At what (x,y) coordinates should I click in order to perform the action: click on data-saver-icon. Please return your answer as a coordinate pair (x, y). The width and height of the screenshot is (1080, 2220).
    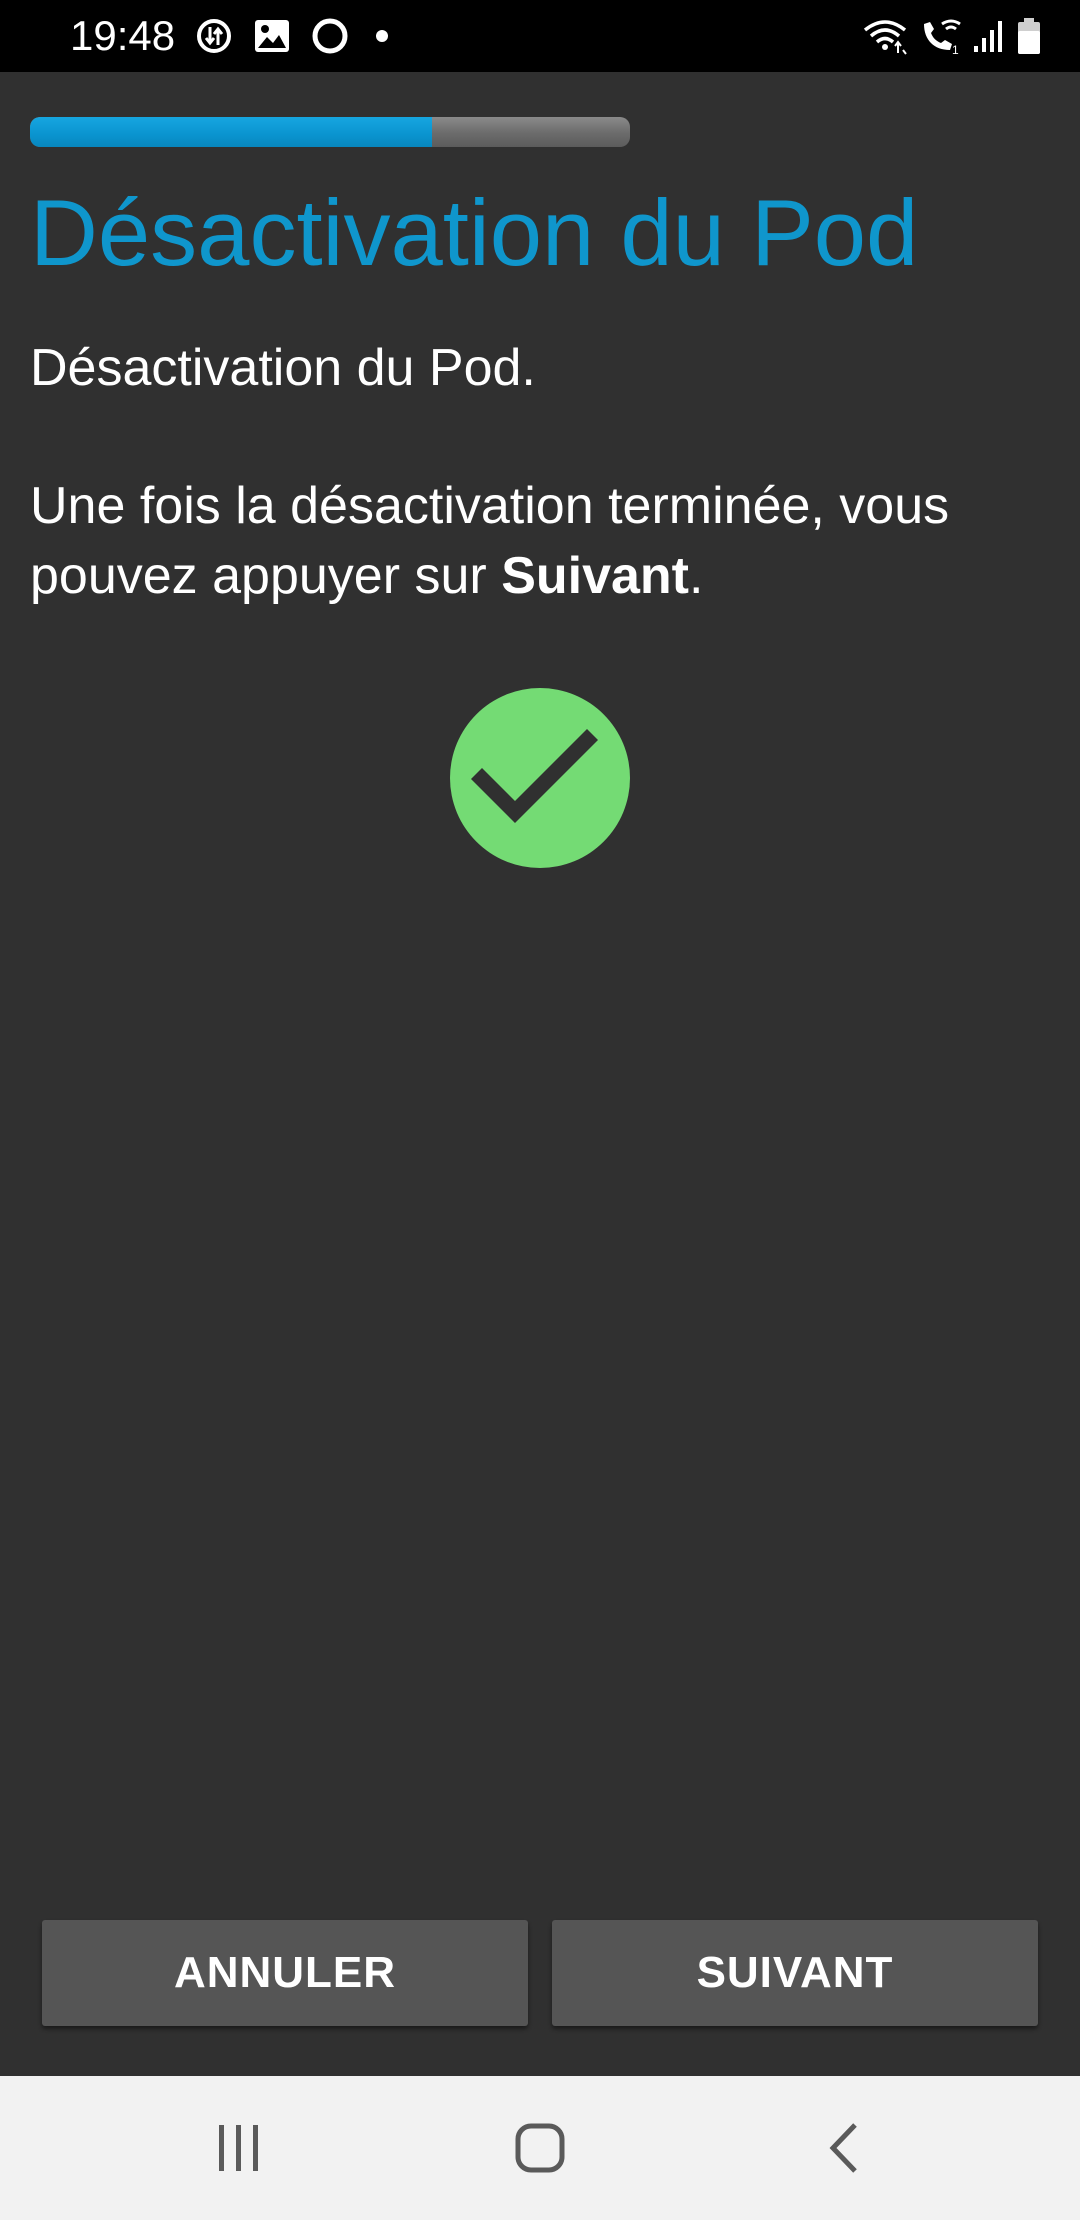
    Looking at the image, I should click on (214, 36).